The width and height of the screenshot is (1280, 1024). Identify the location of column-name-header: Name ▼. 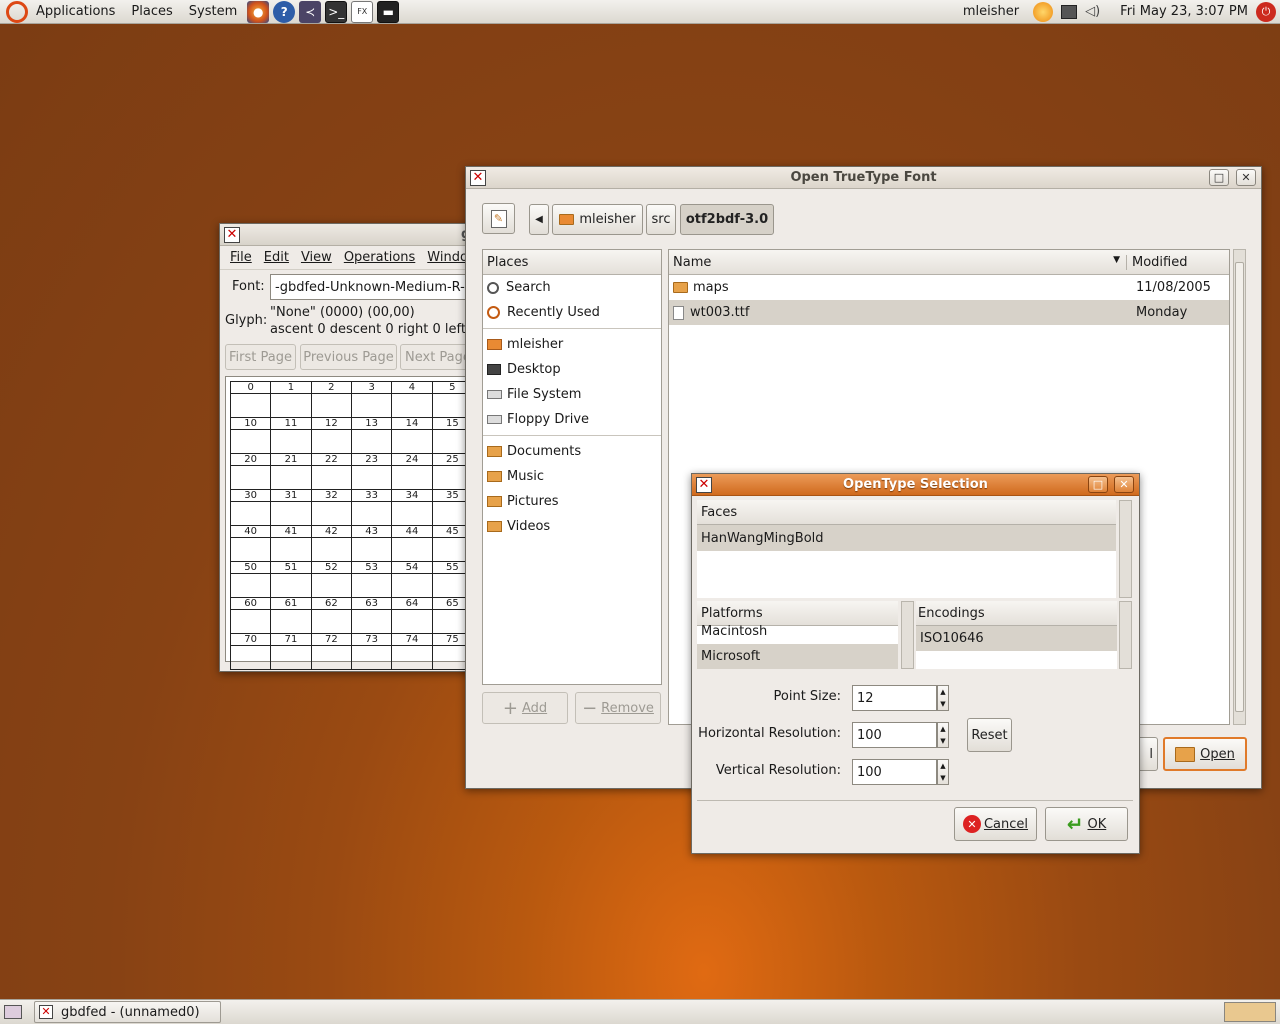
(898, 262).